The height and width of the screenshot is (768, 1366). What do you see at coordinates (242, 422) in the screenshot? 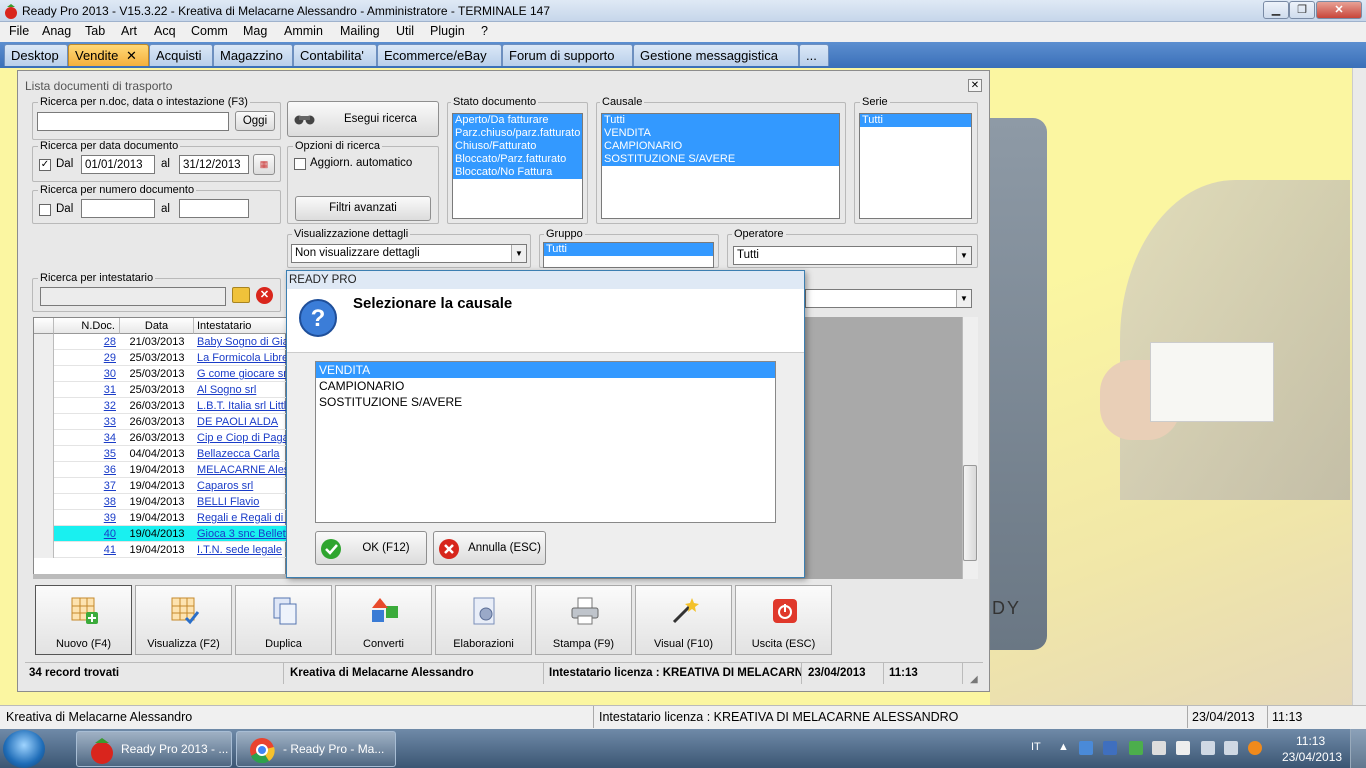
I see `customer-link: DE PAOLI ALDA` at bounding box center [242, 422].